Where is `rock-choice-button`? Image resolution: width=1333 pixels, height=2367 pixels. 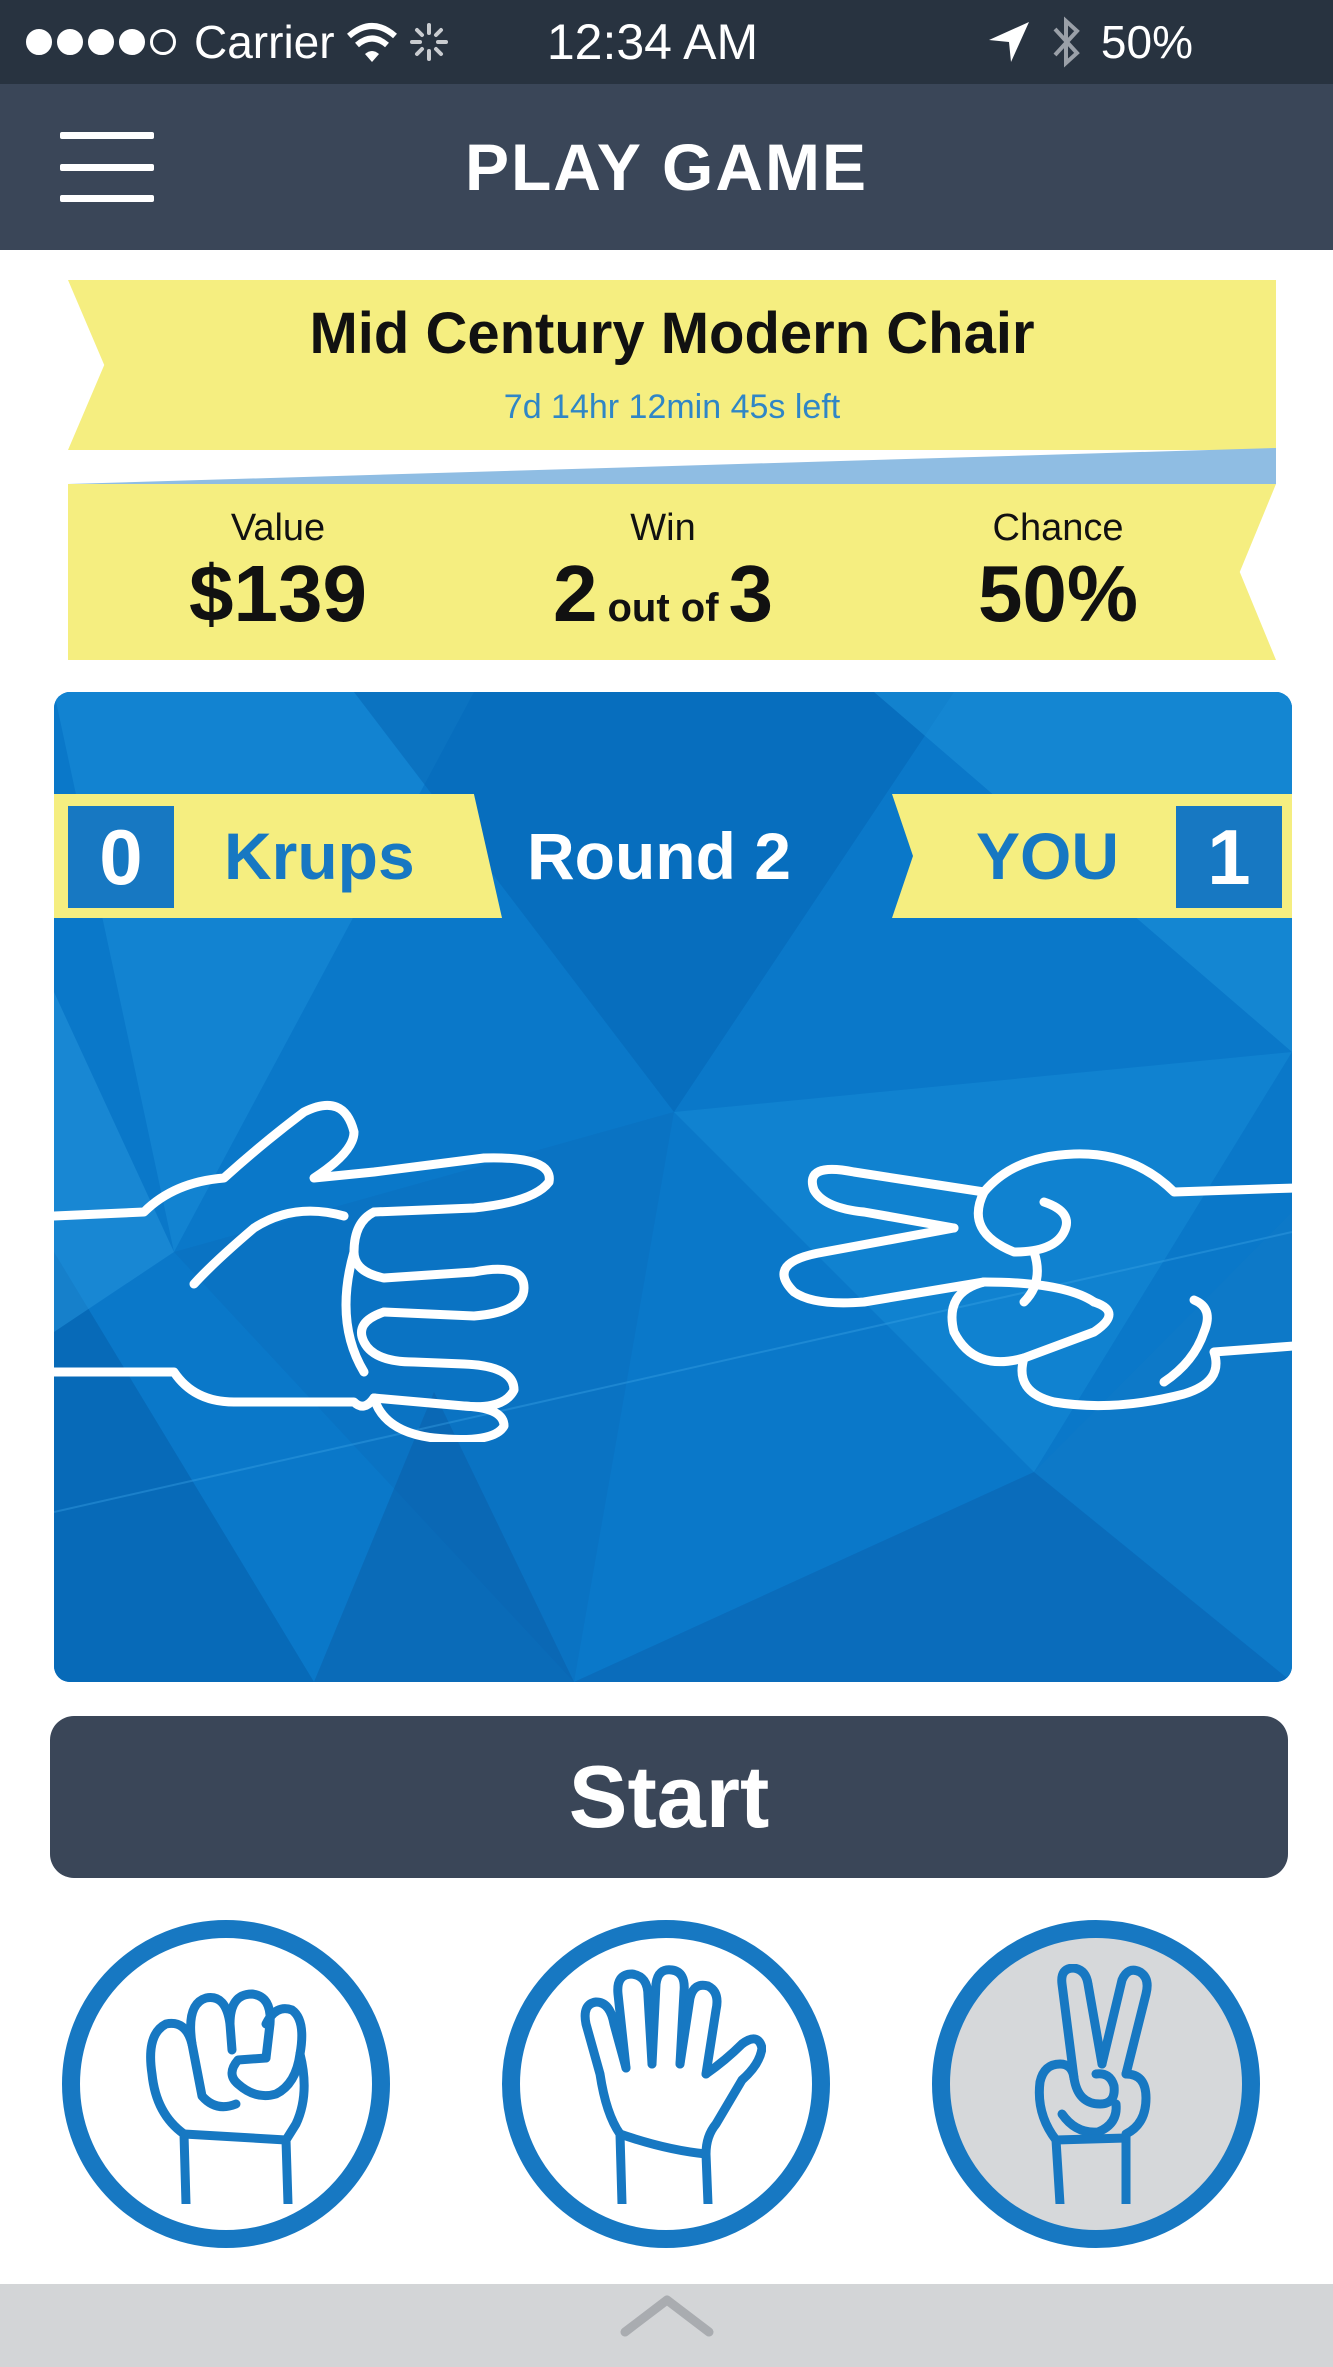 rock-choice-button is located at coordinates (226, 2084).